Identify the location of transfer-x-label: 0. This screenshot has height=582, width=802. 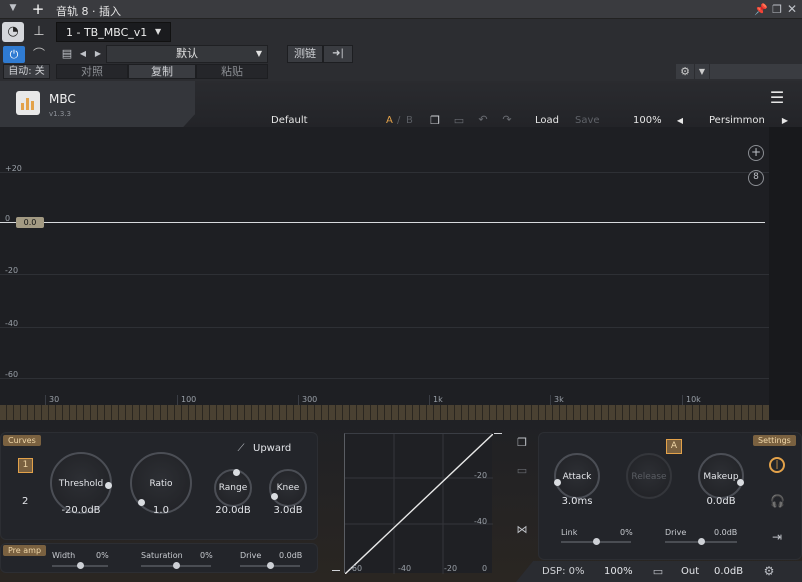
(485, 568).